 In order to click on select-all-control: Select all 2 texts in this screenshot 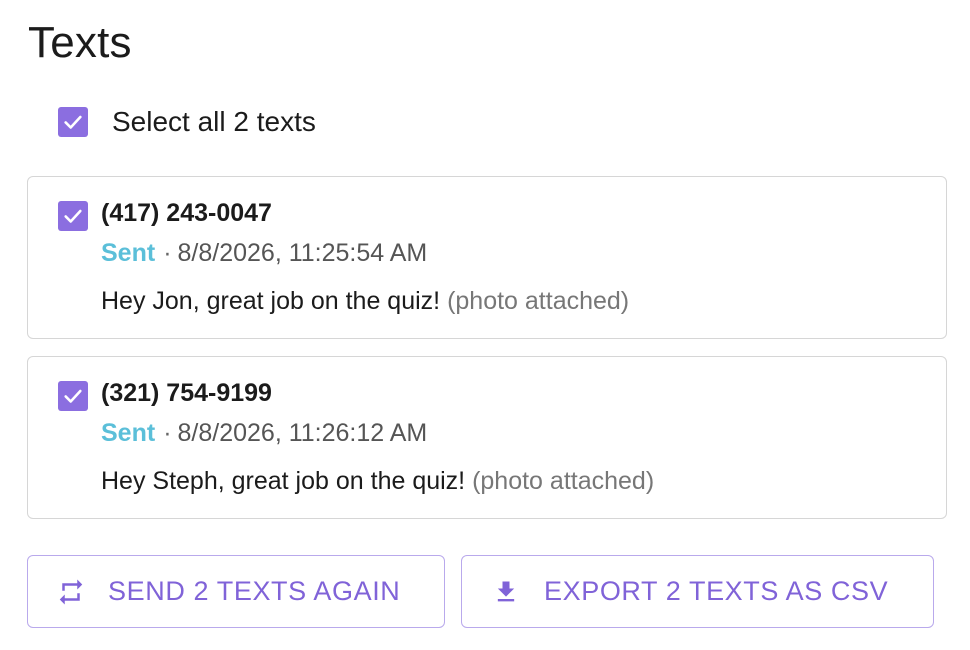, I will do `click(187, 122)`.